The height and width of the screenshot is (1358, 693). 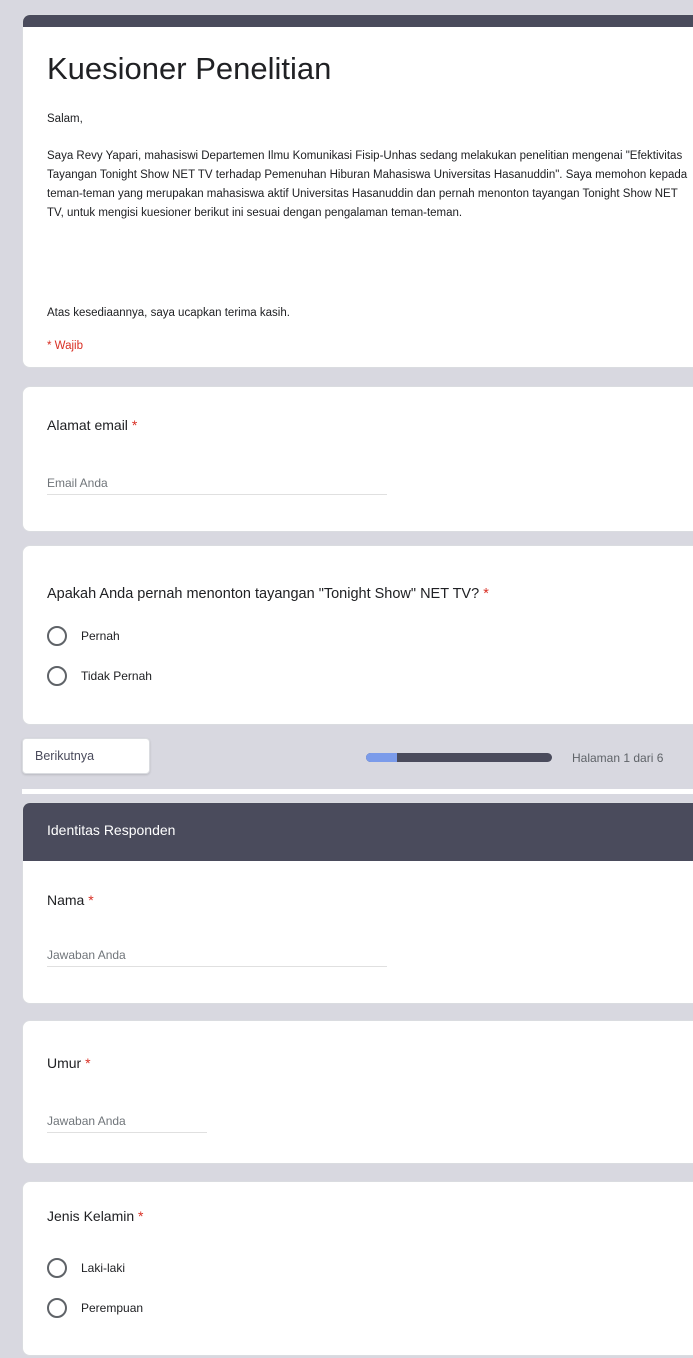 I want to click on name-question-label: Nama *, so click(x=70, y=900).